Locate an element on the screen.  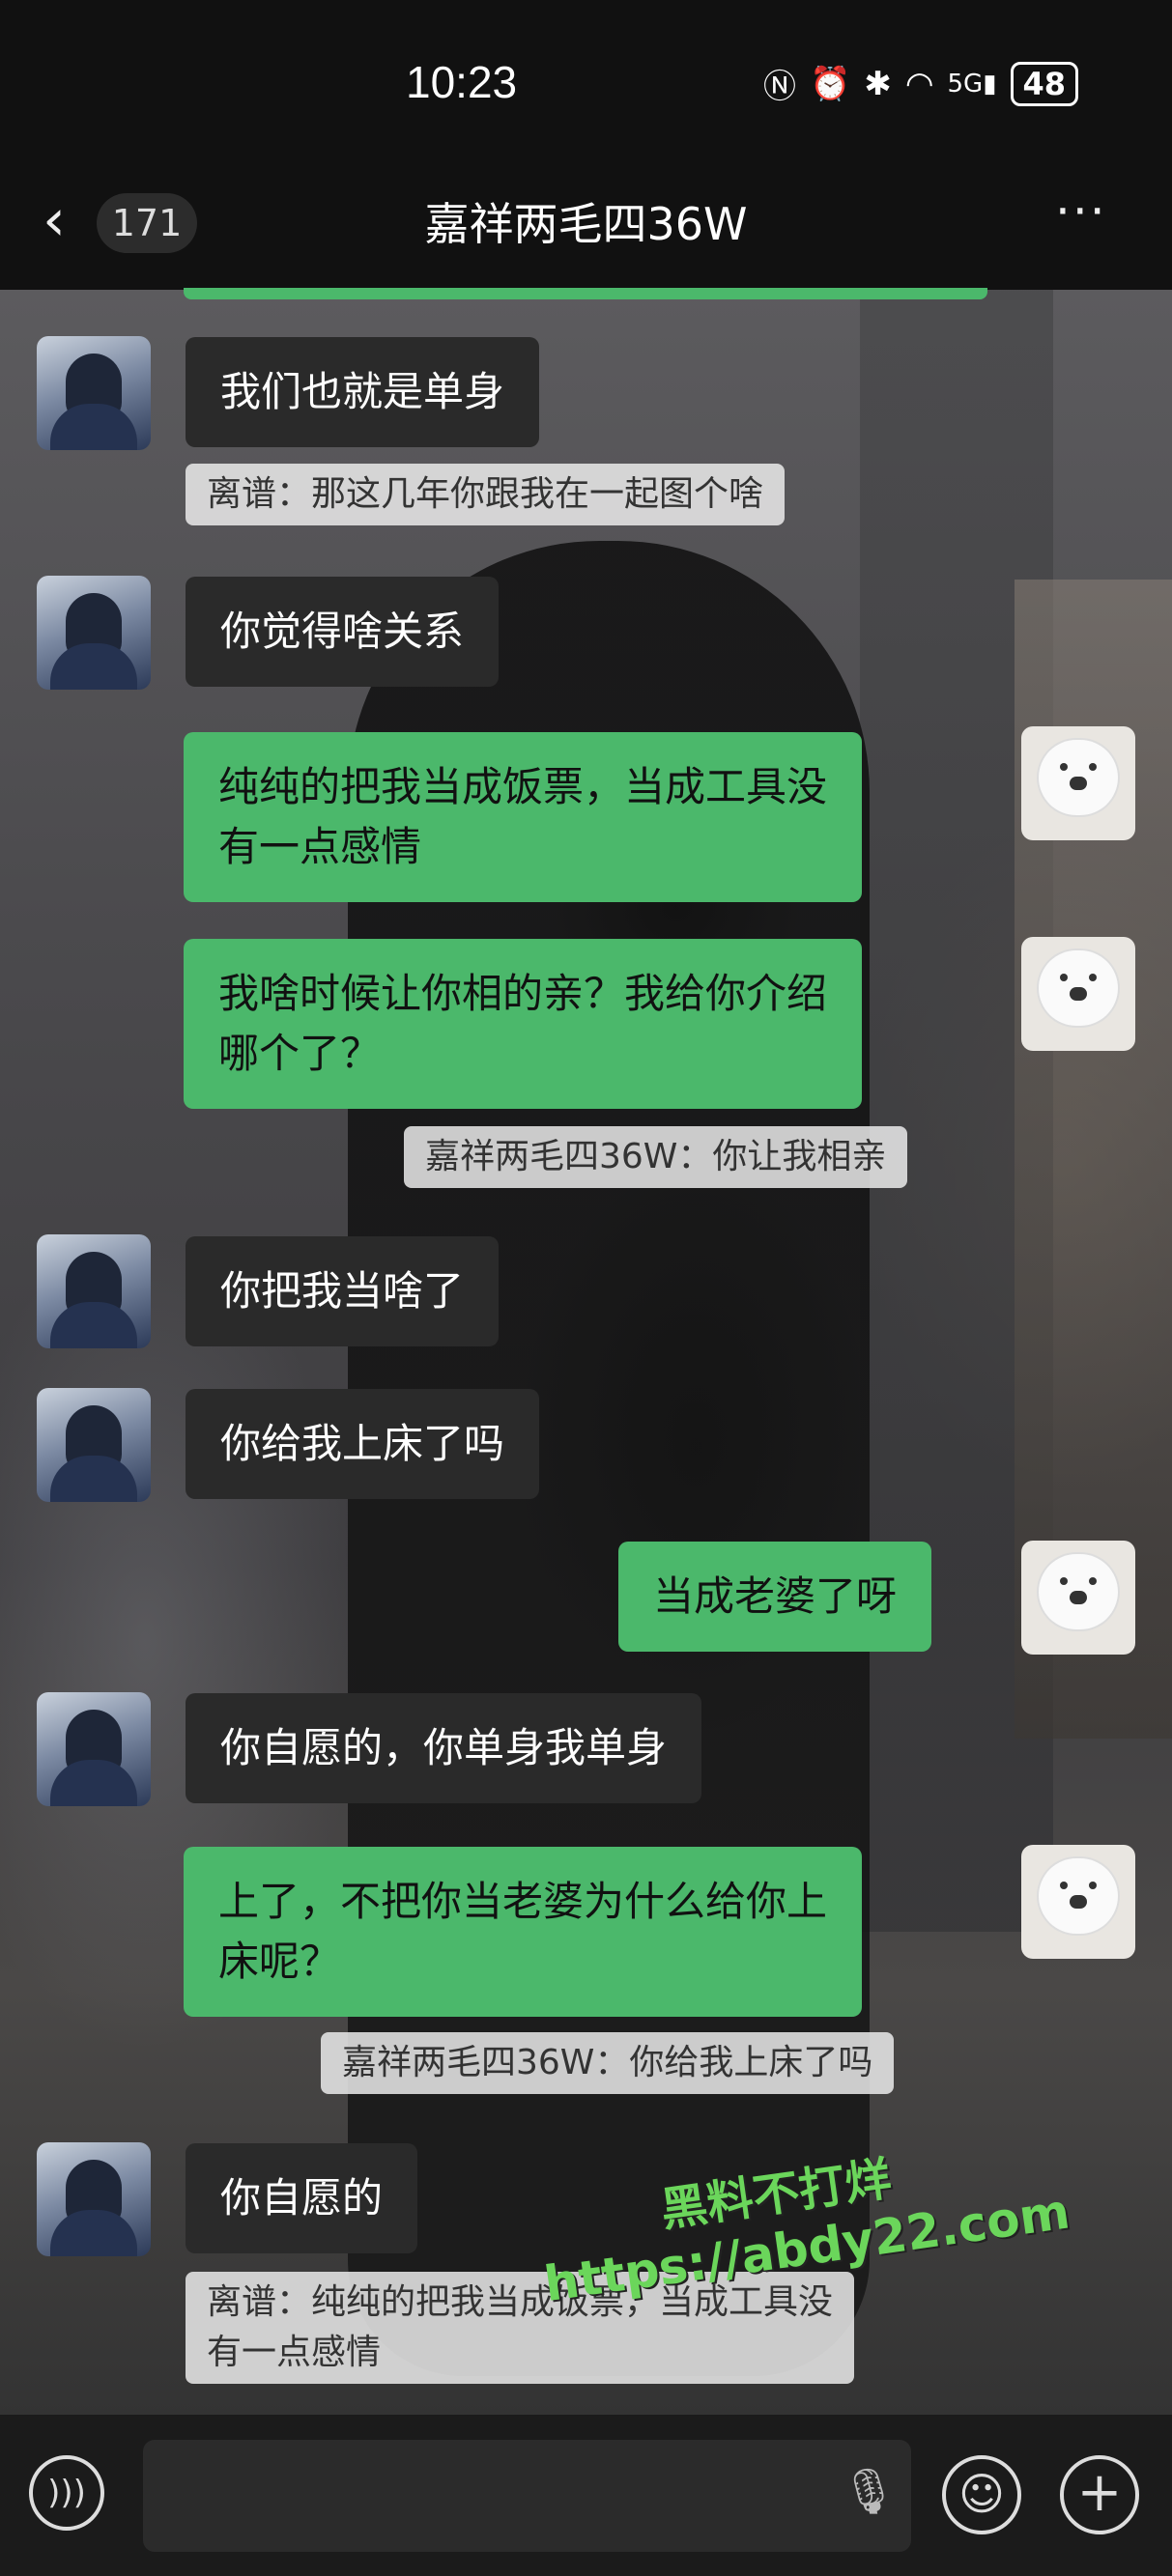
previous-message-bubble-edge is located at coordinates (585, 293).